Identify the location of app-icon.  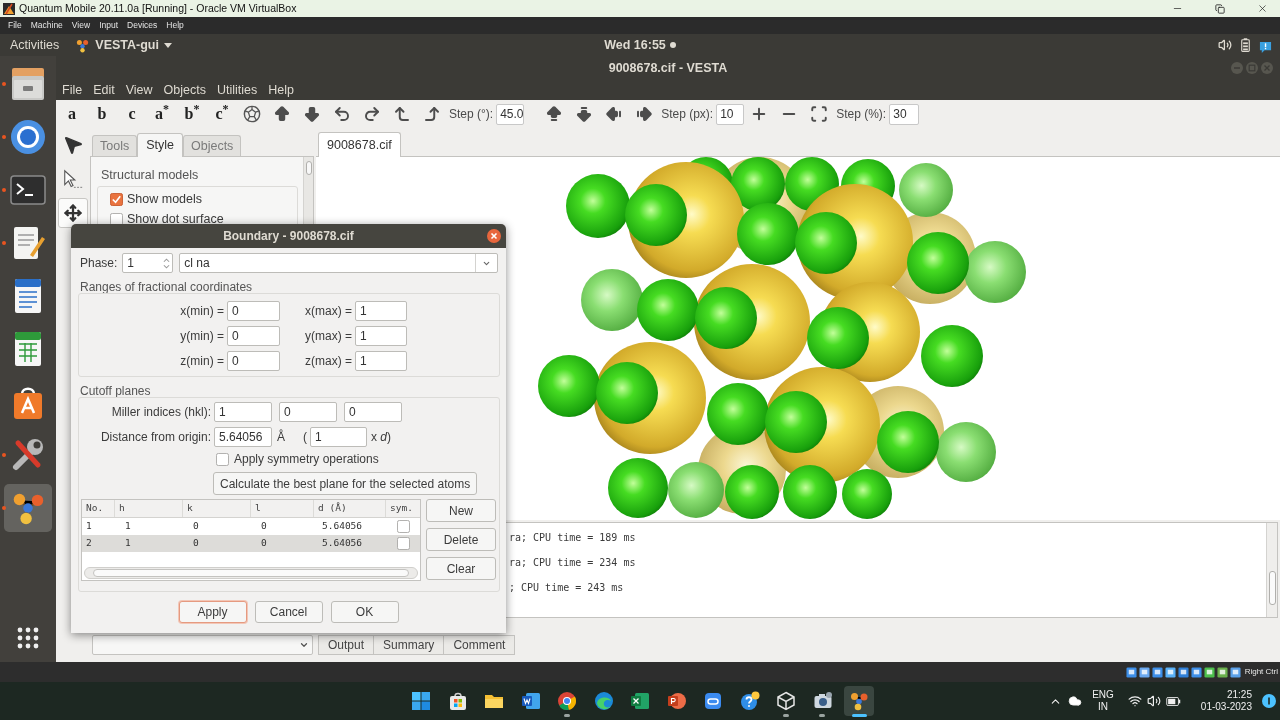
(713, 701).